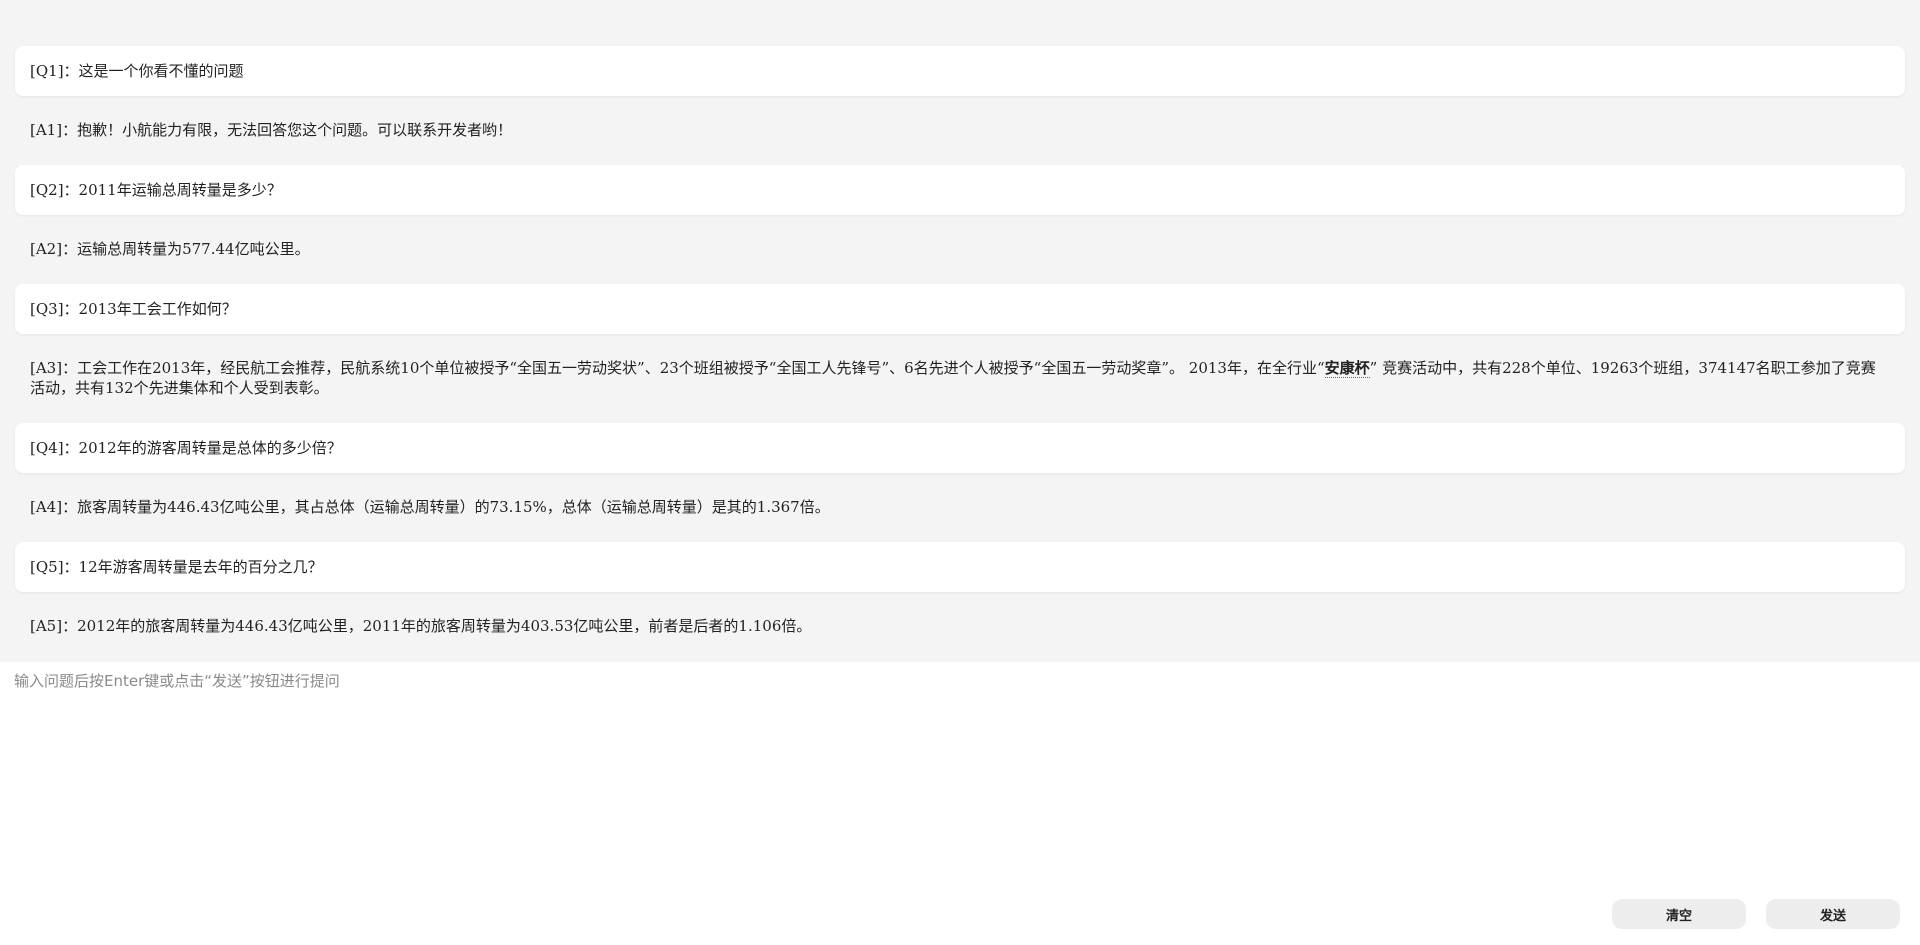  What do you see at coordinates (193, 249) in the screenshot?
I see `answer-text: 运输总周转量为577.44亿吨公里。` at bounding box center [193, 249].